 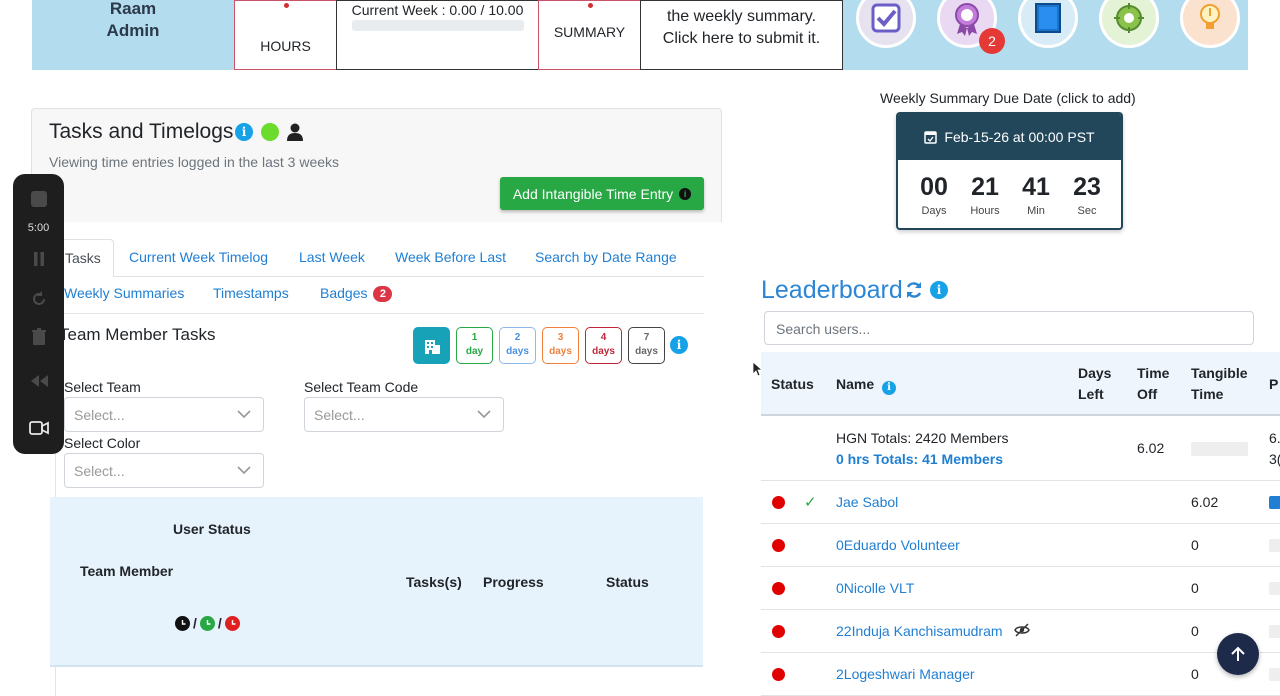 What do you see at coordinates (38, 428) in the screenshot?
I see `camera-button` at bounding box center [38, 428].